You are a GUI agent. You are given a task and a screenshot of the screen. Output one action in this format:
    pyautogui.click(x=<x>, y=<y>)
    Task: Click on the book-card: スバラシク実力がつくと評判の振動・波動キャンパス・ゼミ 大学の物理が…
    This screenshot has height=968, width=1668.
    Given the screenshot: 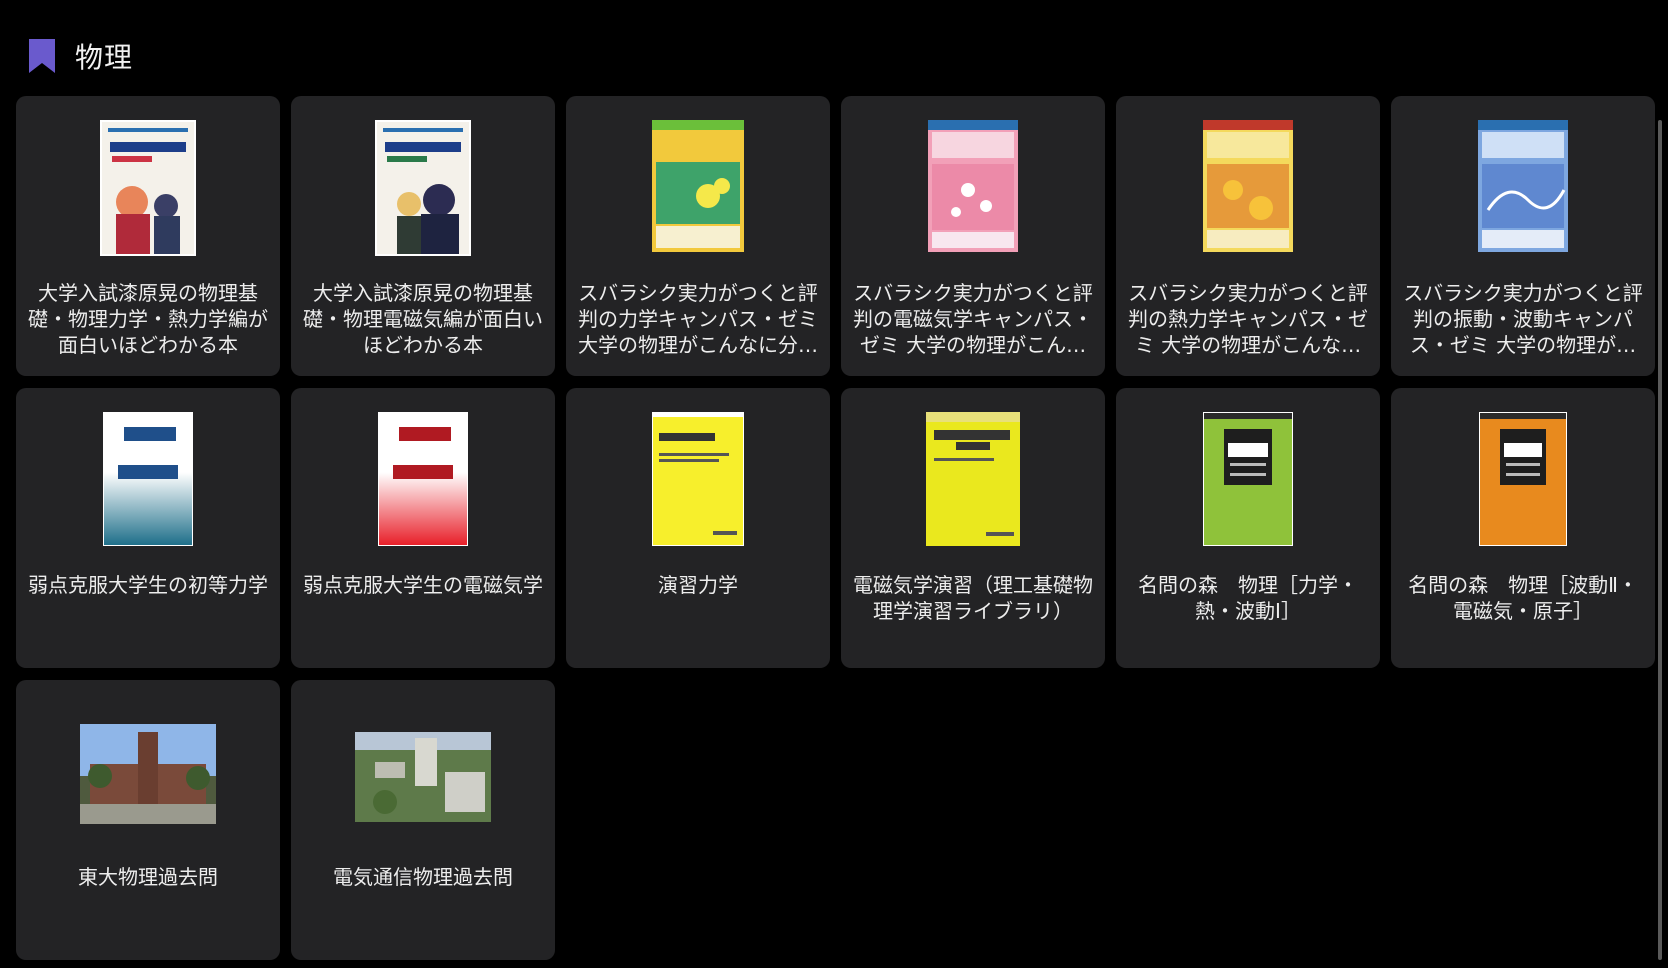 What is the action you would take?
    pyautogui.click(x=1523, y=236)
    